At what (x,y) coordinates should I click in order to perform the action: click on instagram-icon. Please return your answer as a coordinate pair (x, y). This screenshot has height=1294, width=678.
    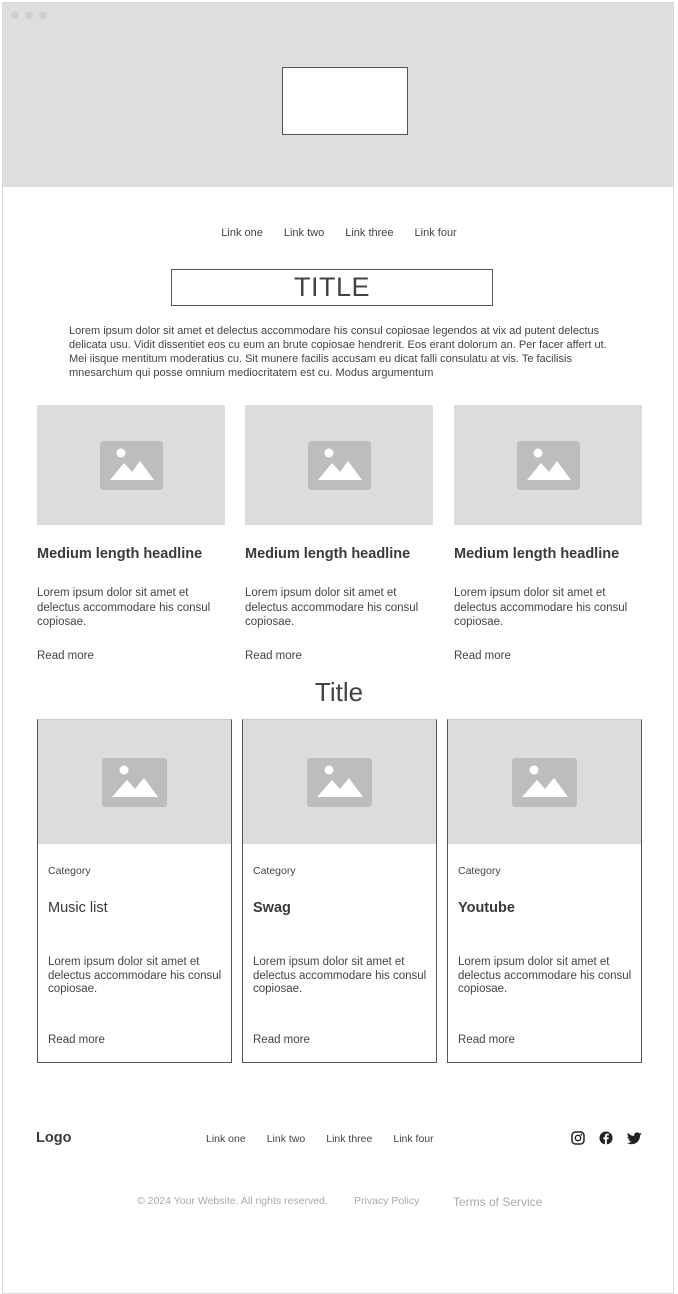
    Looking at the image, I should click on (578, 1138).